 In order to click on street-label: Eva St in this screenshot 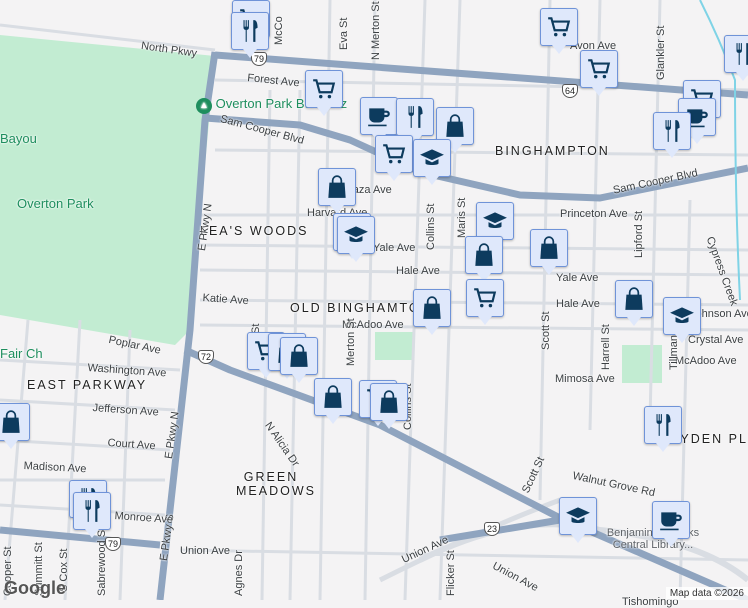, I will do `click(344, 33)`.